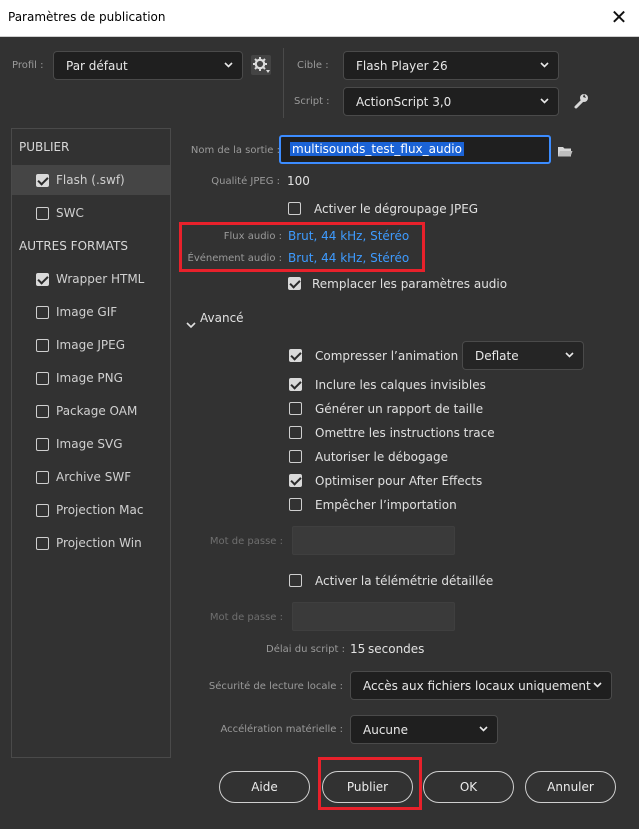 Image resolution: width=639 pixels, height=829 pixels. What do you see at coordinates (298, 181) in the screenshot?
I see `jpeg-quality-value: 100` at bounding box center [298, 181].